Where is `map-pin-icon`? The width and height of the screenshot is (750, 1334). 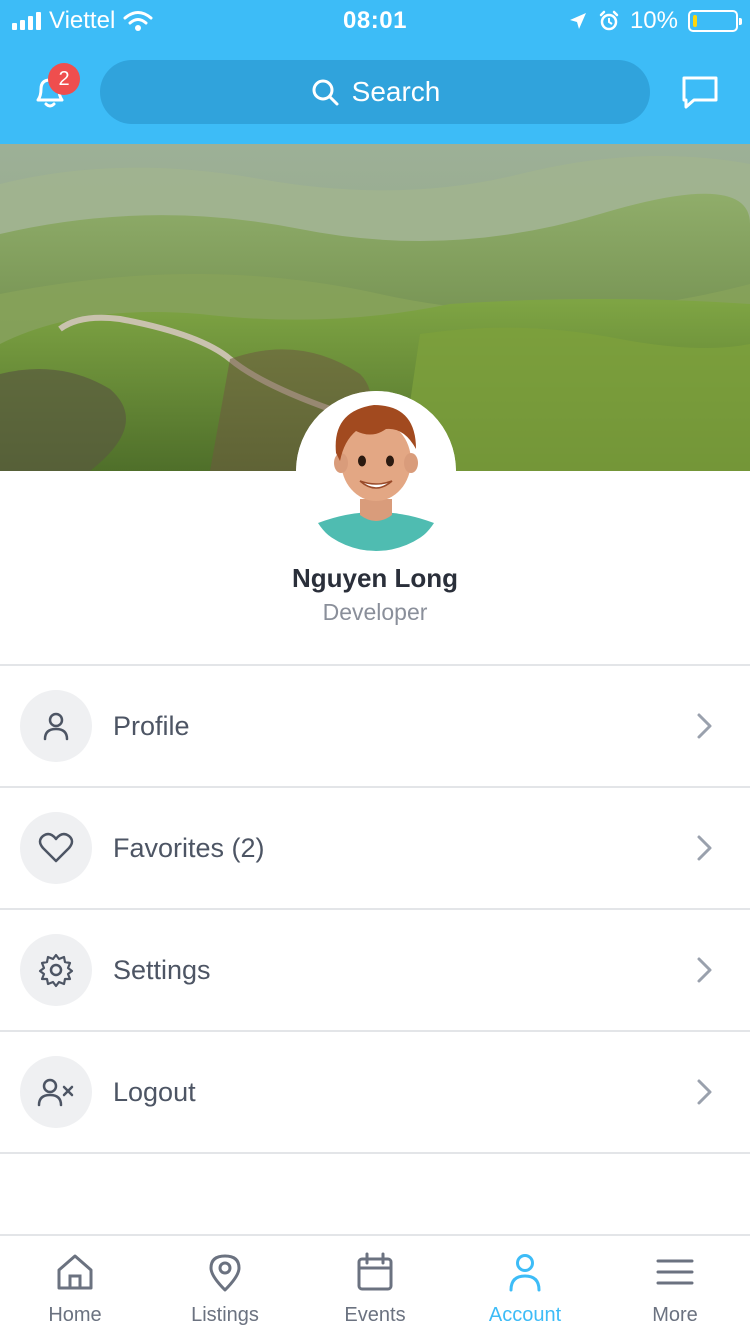 map-pin-icon is located at coordinates (225, 1273).